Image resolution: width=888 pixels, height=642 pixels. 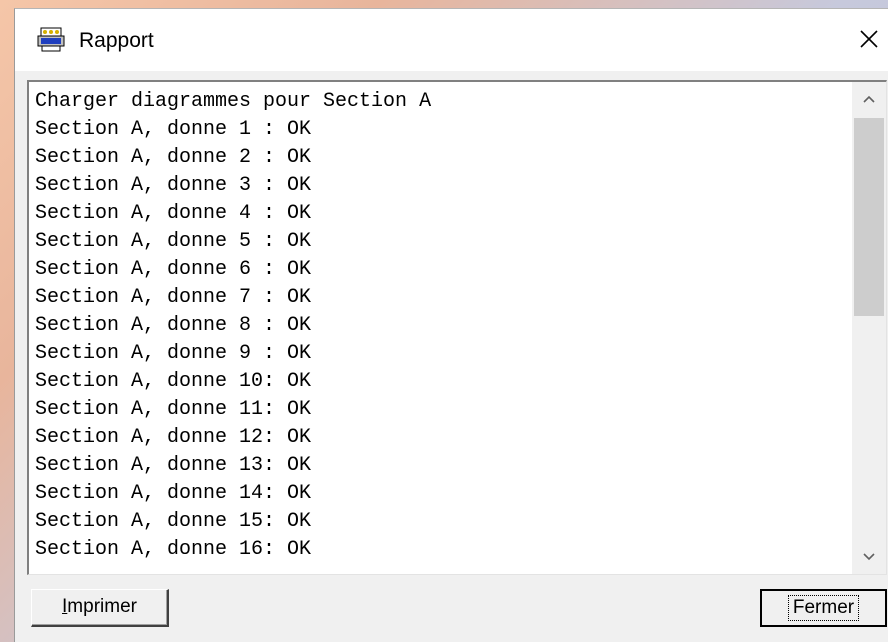 I want to click on report-line: Section A, donne 10: OK, so click(x=173, y=381).